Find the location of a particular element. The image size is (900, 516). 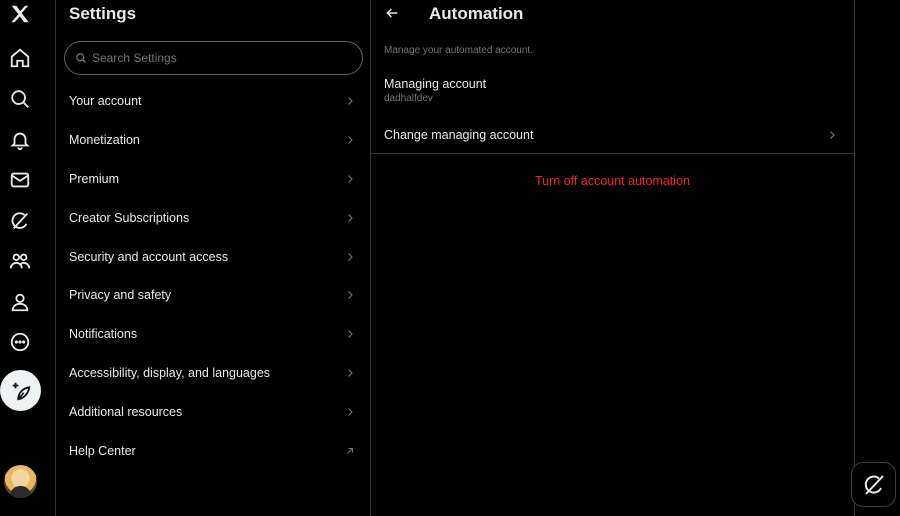

settings-item-label: Privacy and safety is located at coordinates (120, 295).